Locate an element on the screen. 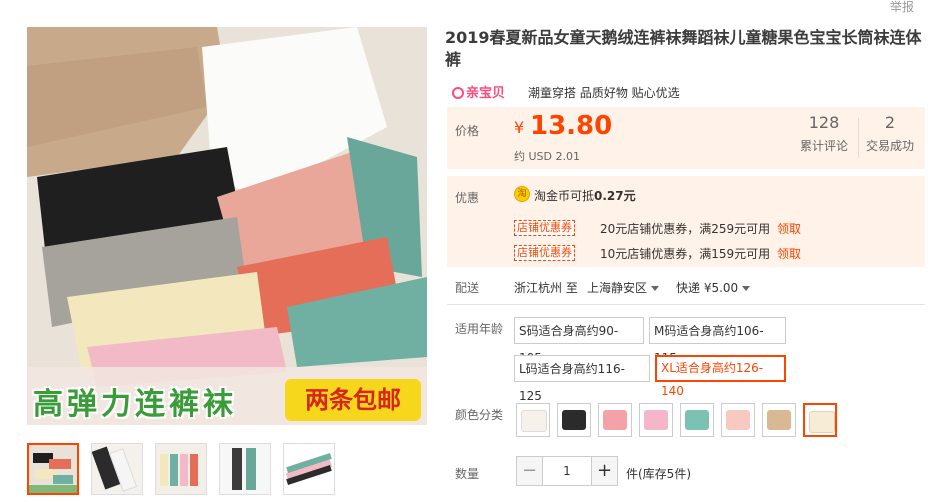 Image resolution: width=941 pixels, height=502 pixels. price-value: 13.80 is located at coordinates (571, 126).